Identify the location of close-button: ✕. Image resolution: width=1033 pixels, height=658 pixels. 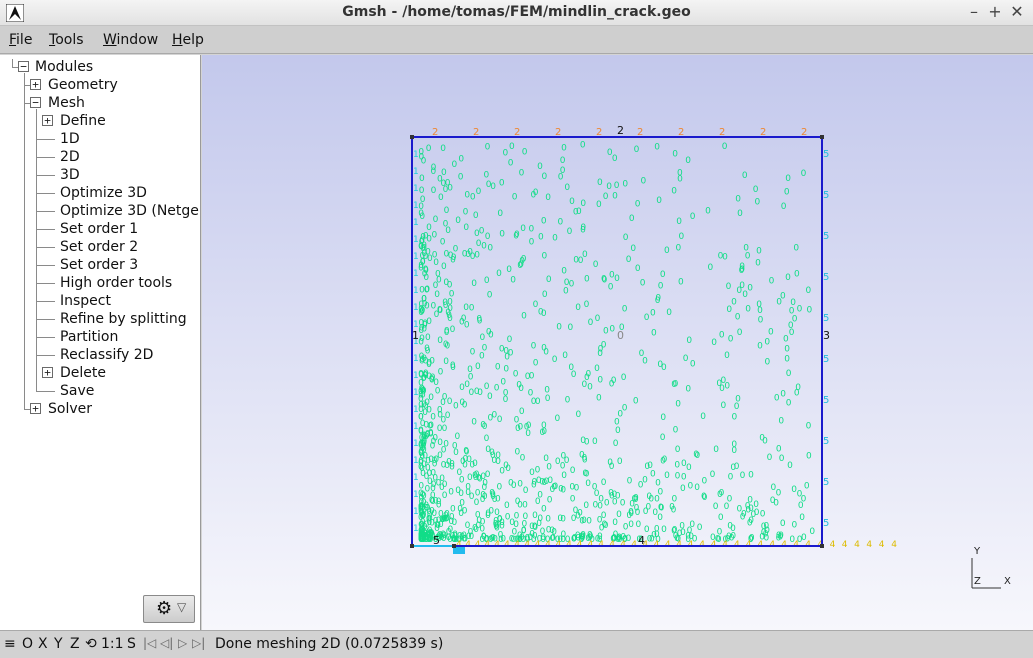
(1017, 12).